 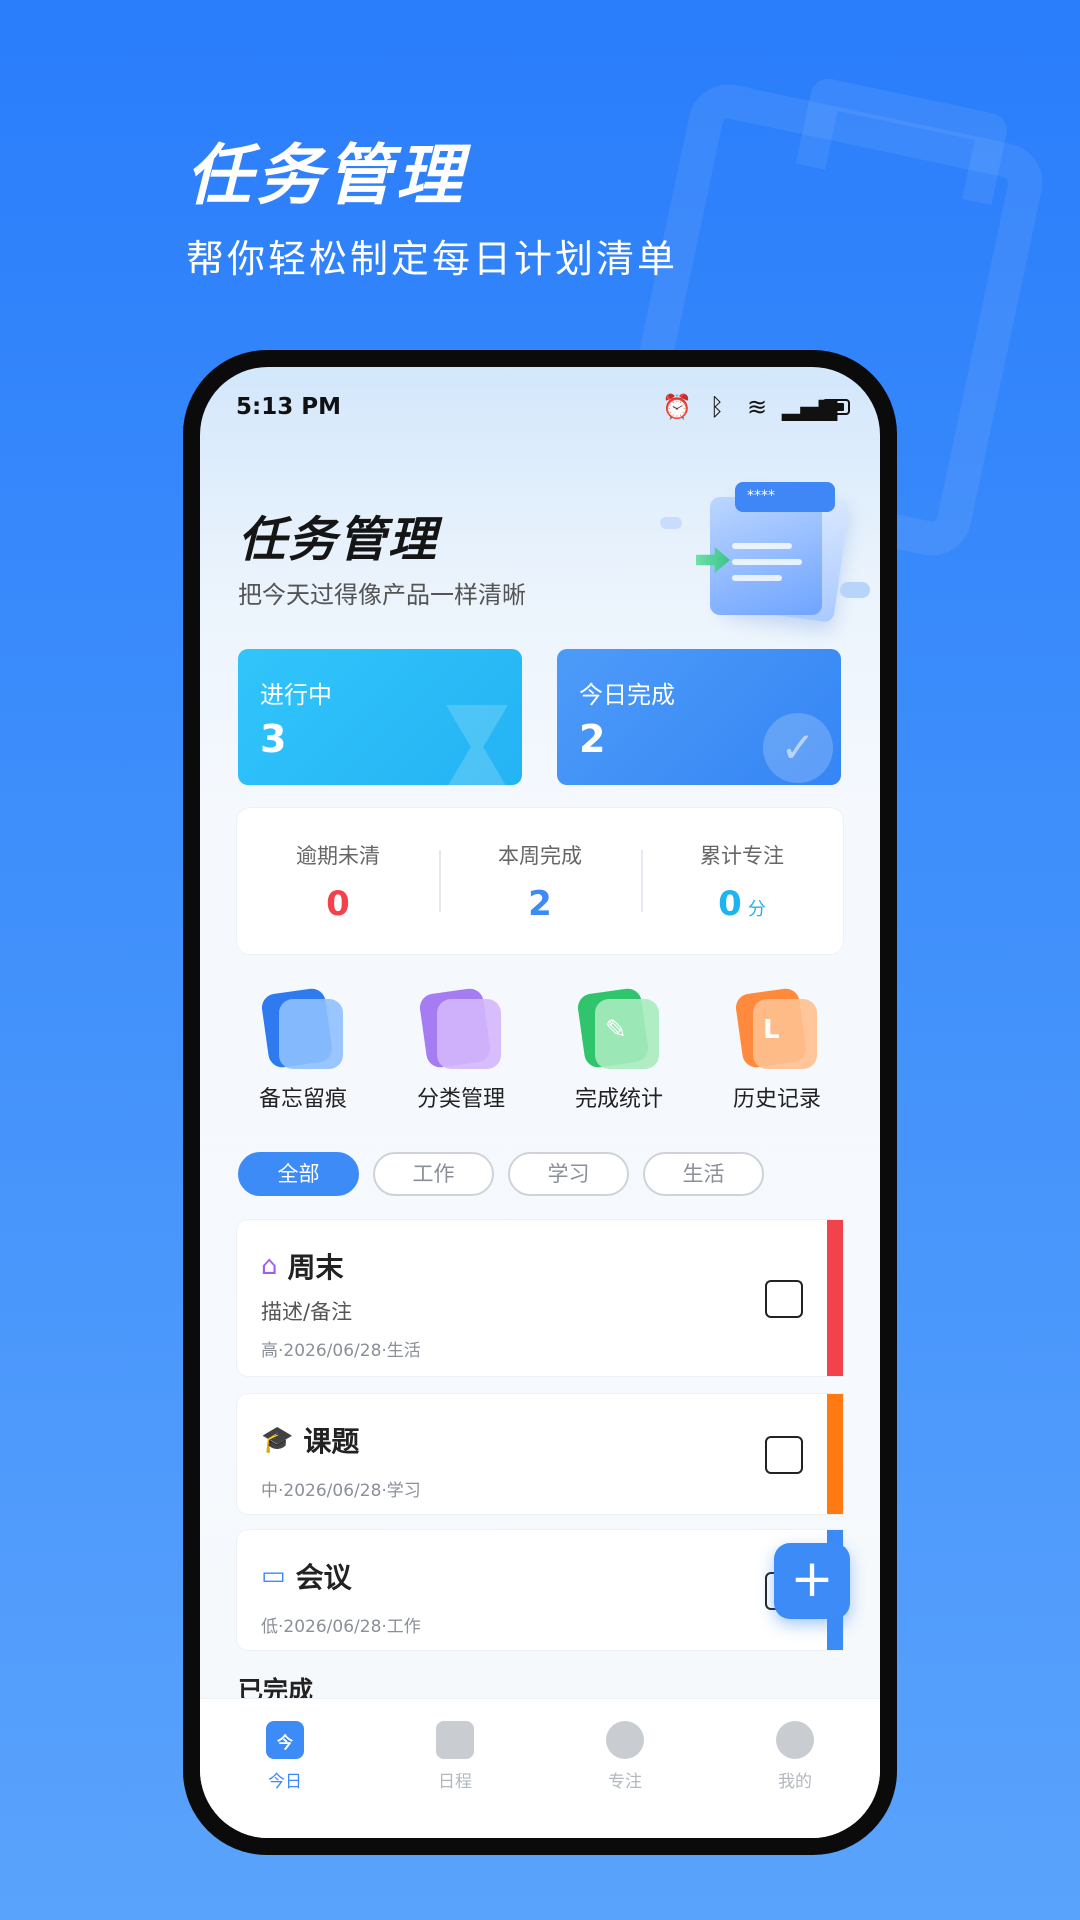 What do you see at coordinates (540, 1298) in the screenshot?
I see `task-item: ⌂ 周末 描述/备注 高·2026/06/28·生活` at bounding box center [540, 1298].